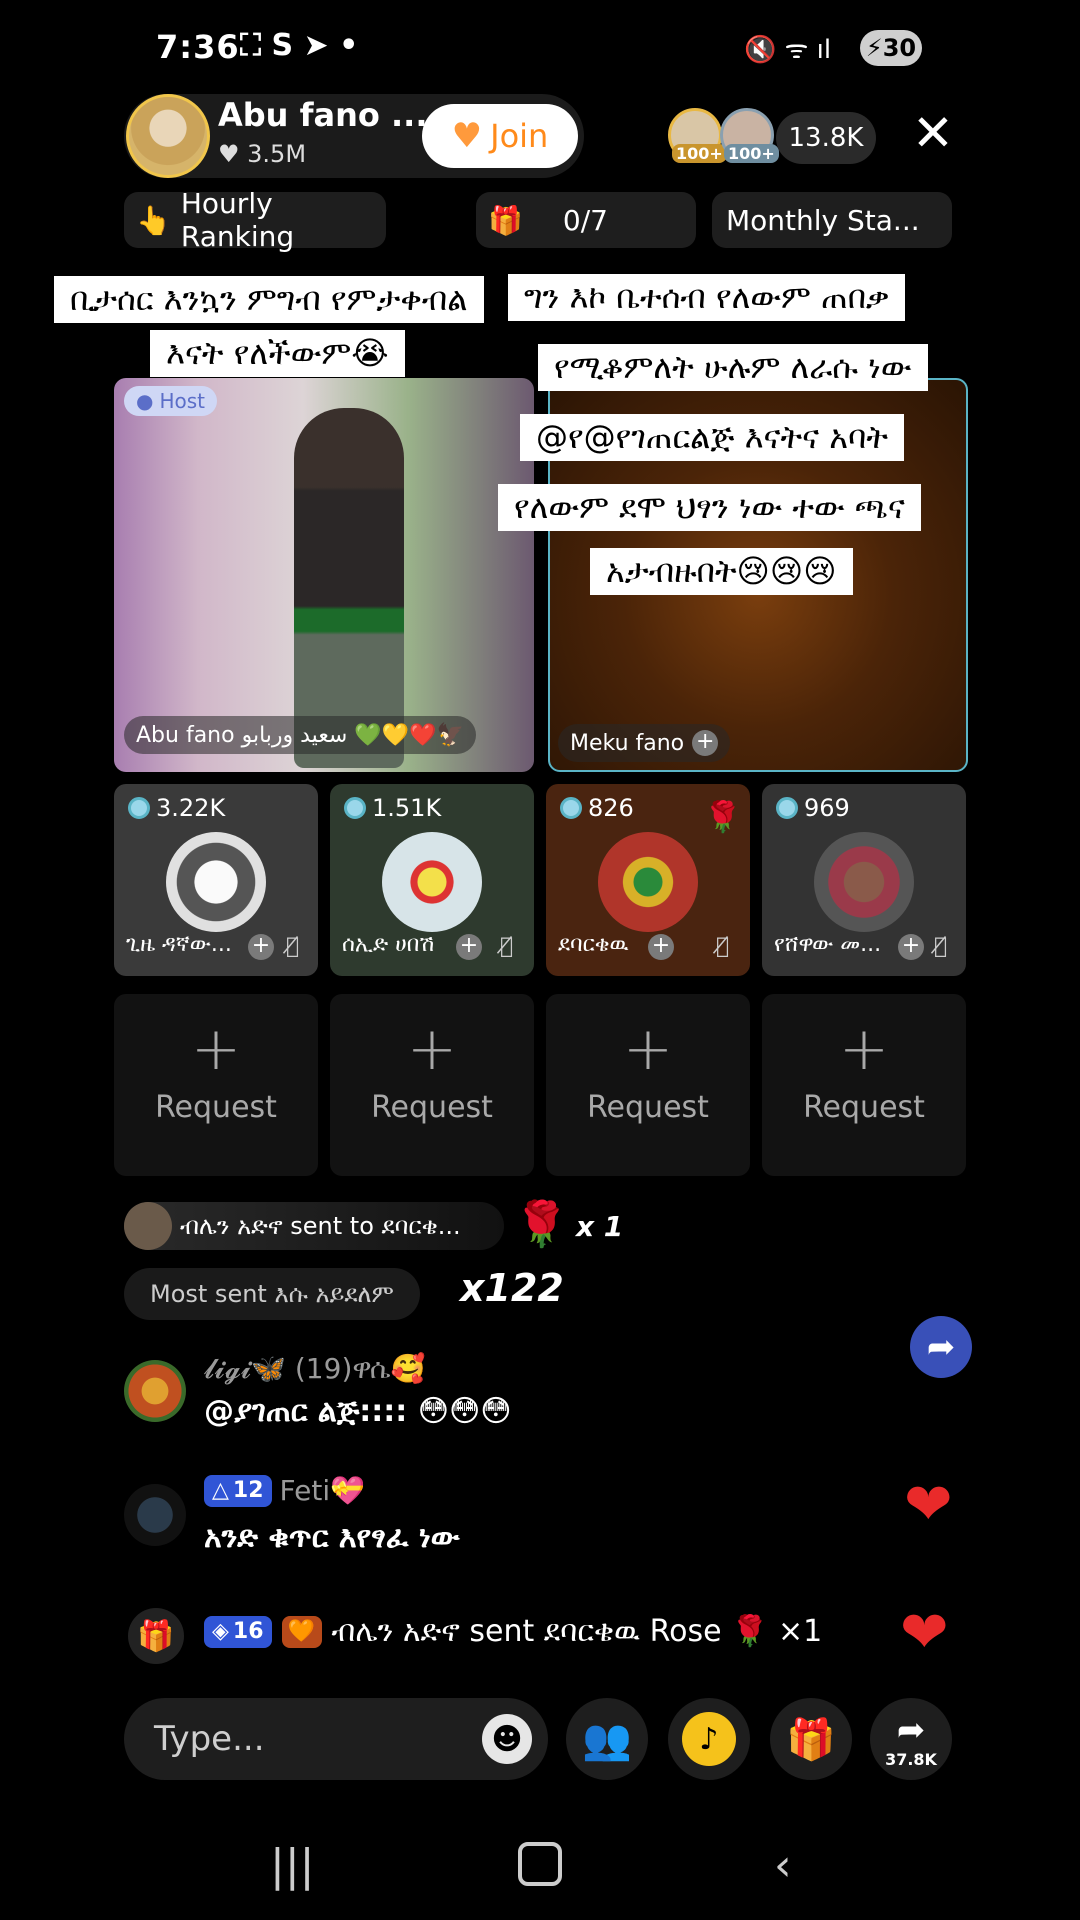 This screenshot has width=1080, height=1920. I want to click on guest-score: 969, so click(813, 808).